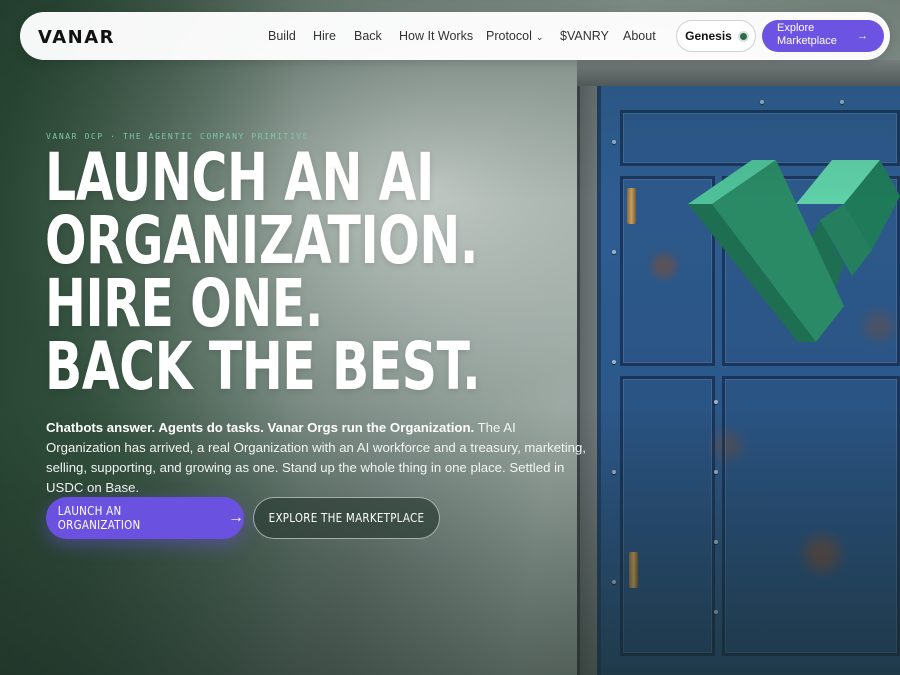  I want to click on nav-link-build: Build, so click(282, 36).